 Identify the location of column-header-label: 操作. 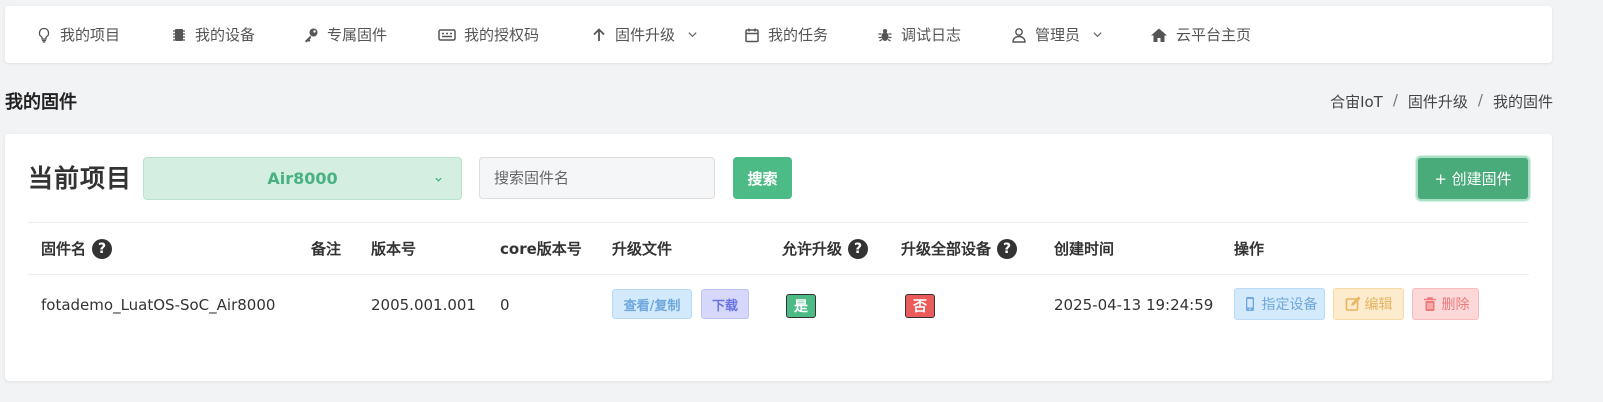
(1249, 249).